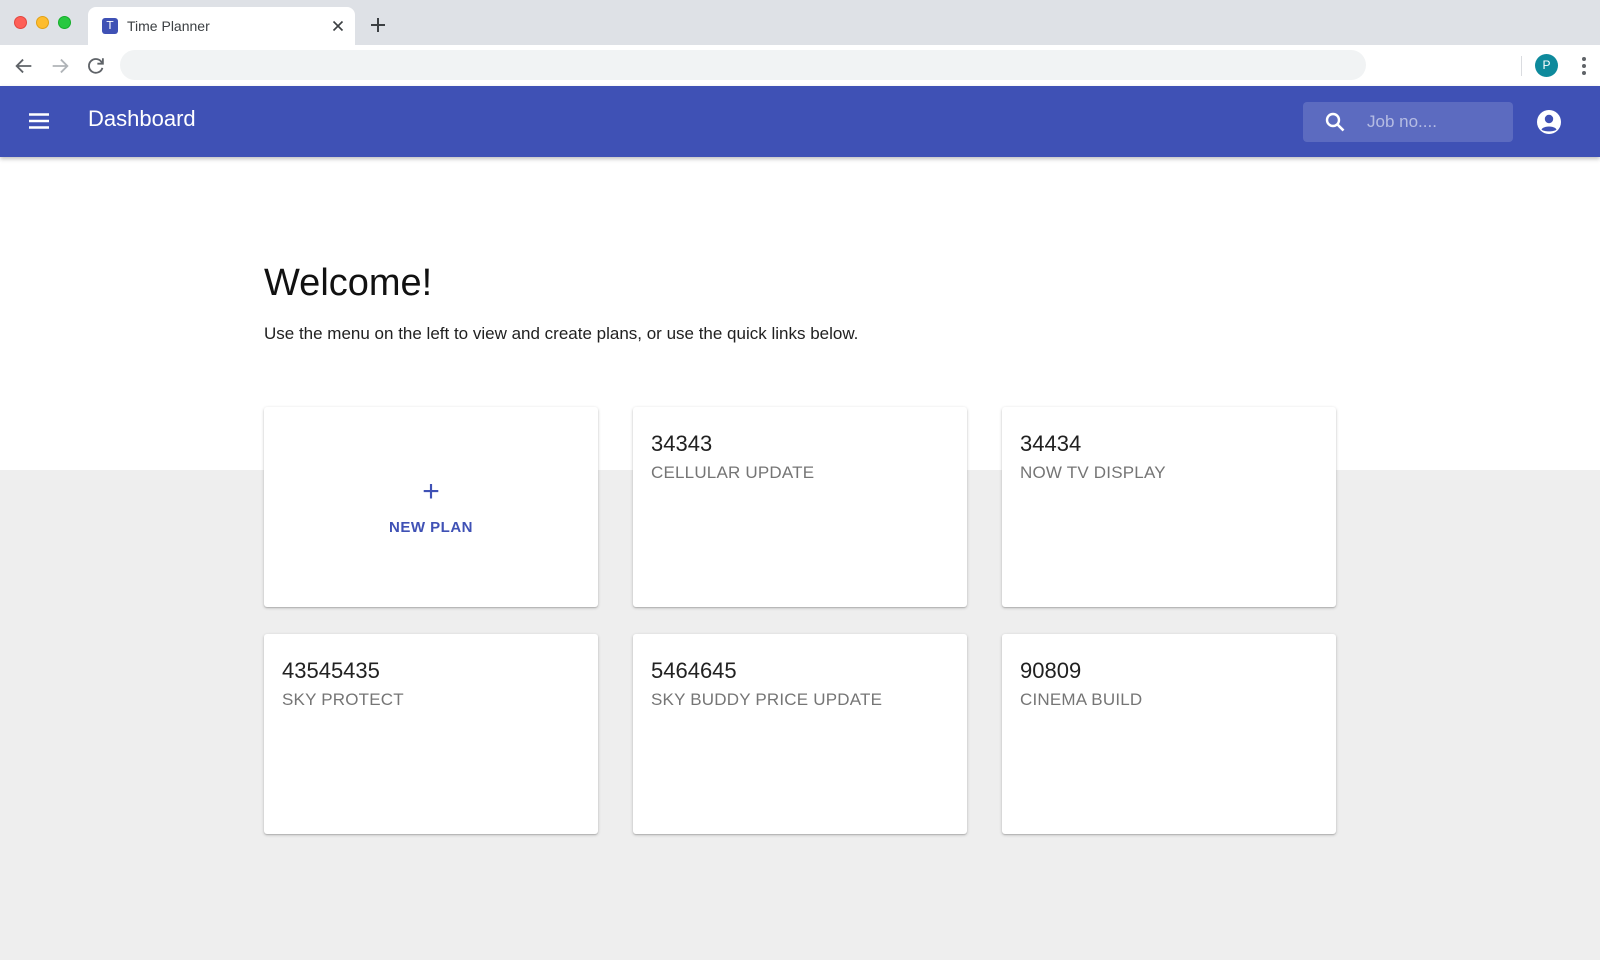 The image size is (1600, 960). What do you see at coordinates (39, 121) in the screenshot?
I see `hamburger-menu-icon` at bounding box center [39, 121].